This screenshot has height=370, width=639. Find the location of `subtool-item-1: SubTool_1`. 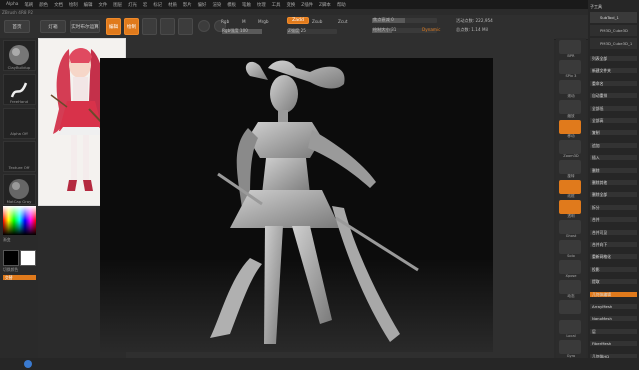

subtool-item-1: SubTool_1 is located at coordinates (613, 17).